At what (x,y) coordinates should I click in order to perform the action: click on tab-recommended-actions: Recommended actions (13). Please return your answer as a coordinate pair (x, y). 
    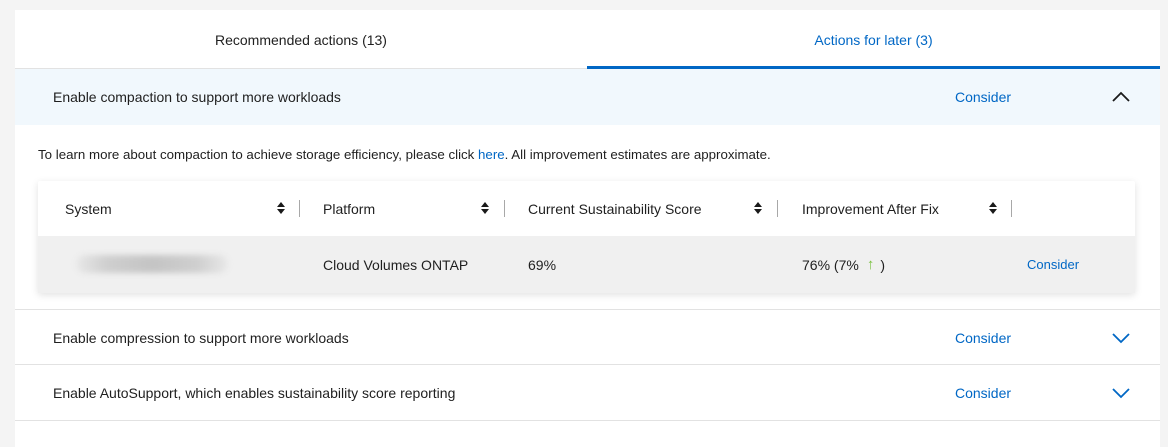
    Looking at the image, I should click on (301, 39).